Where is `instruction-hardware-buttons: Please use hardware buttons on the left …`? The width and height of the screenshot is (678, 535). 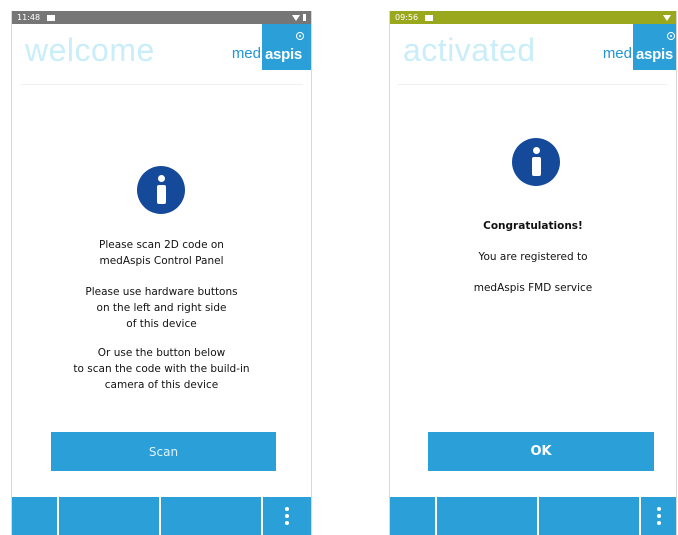
instruction-hardware-buttons: Please use hardware buttons on the left … is located at coordinates (161, 308).